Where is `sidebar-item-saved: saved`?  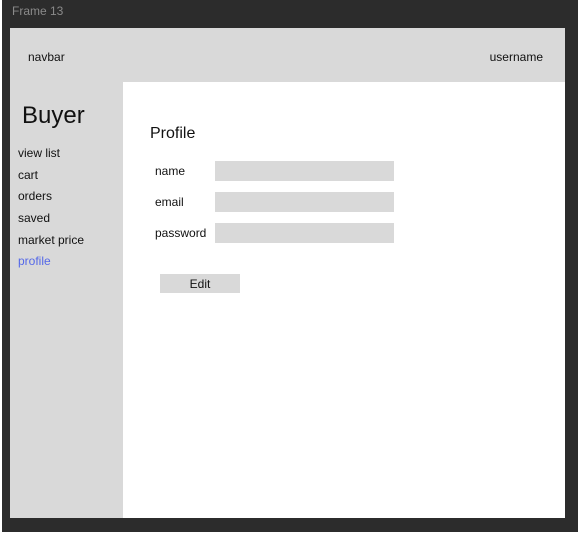 sidebar-item-saved: saved is located at coordinates (34, 218).